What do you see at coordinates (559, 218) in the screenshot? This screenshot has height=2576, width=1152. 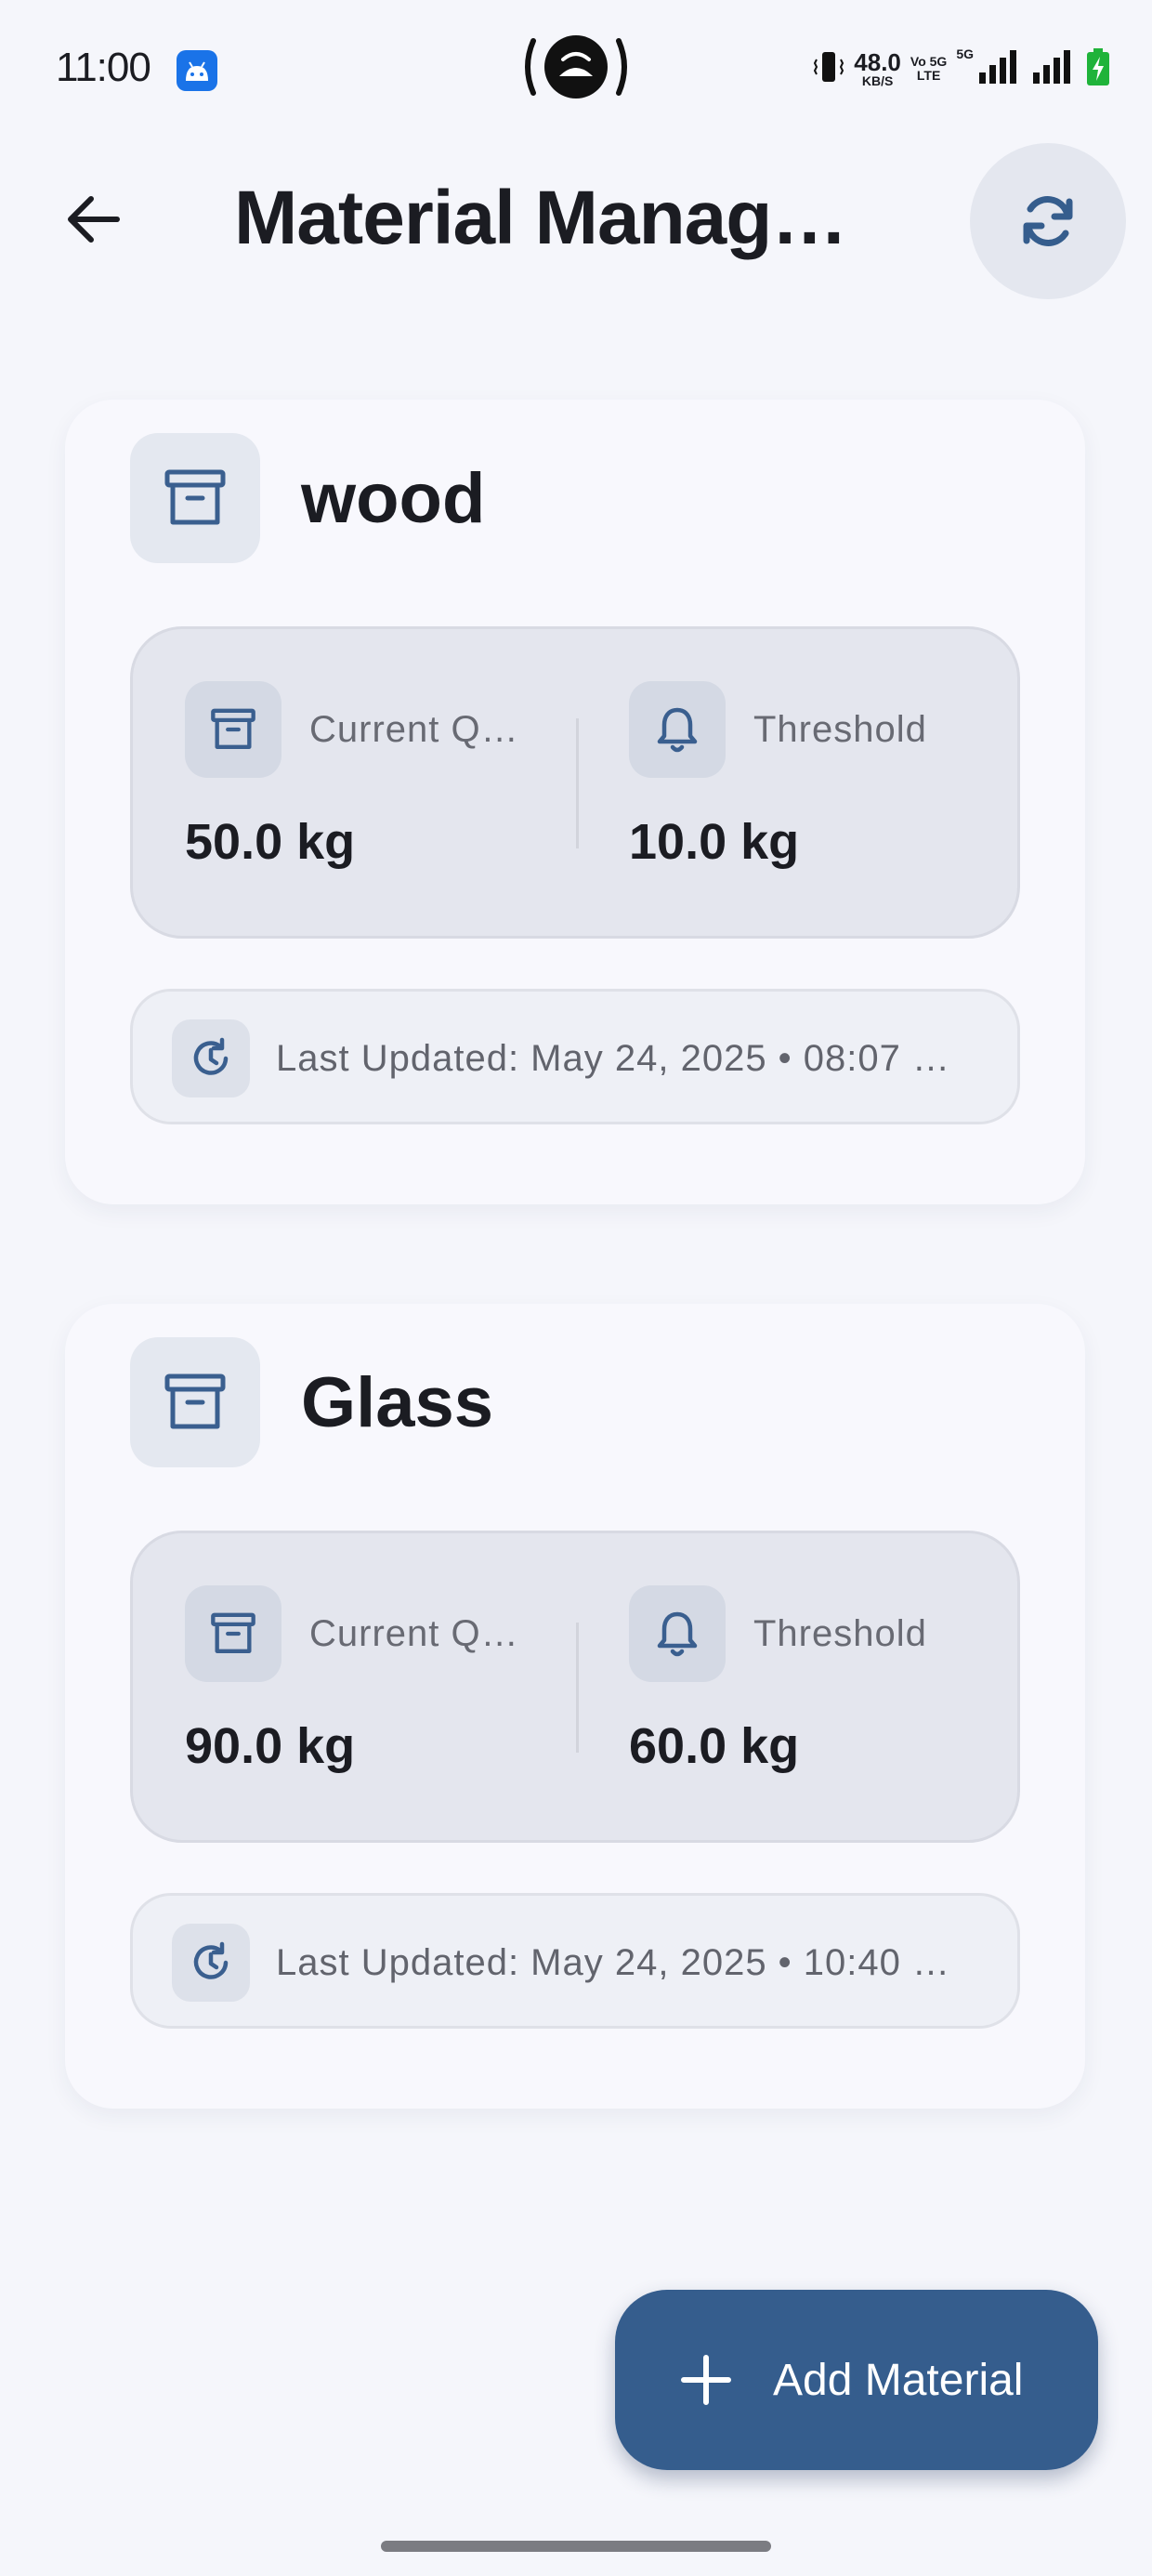 I see `page-title: Material Management` at bounding box center [559, 218].